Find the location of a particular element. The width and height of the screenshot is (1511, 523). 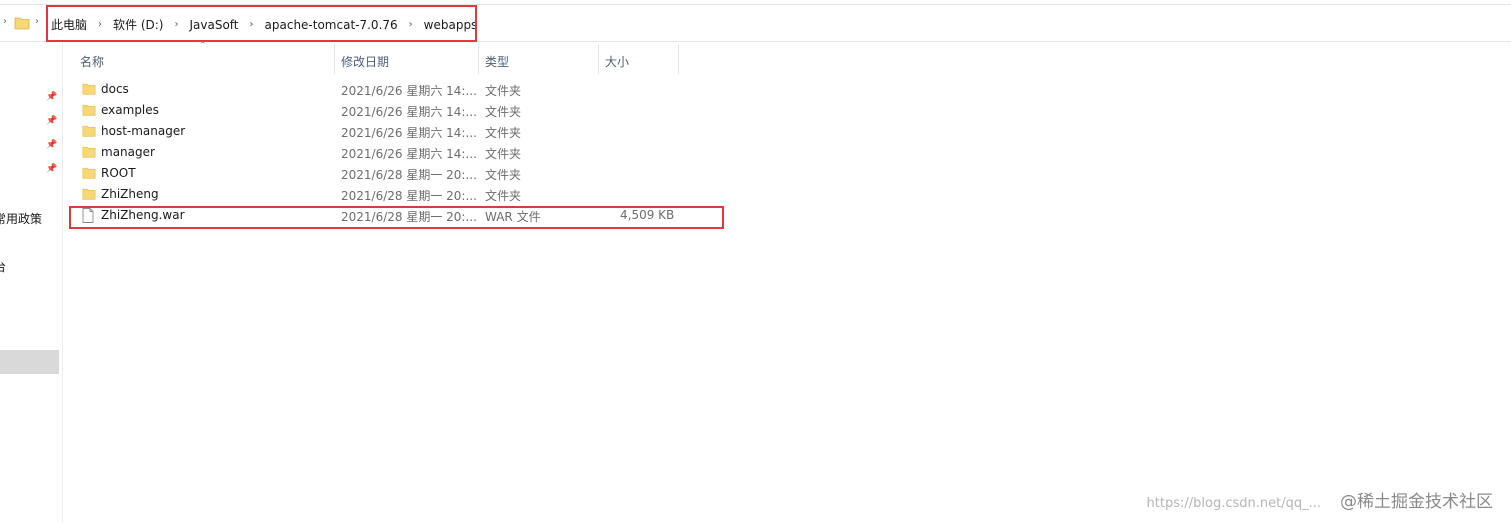

column-date-label: 修改日期 is located at coordinates (365, 62).